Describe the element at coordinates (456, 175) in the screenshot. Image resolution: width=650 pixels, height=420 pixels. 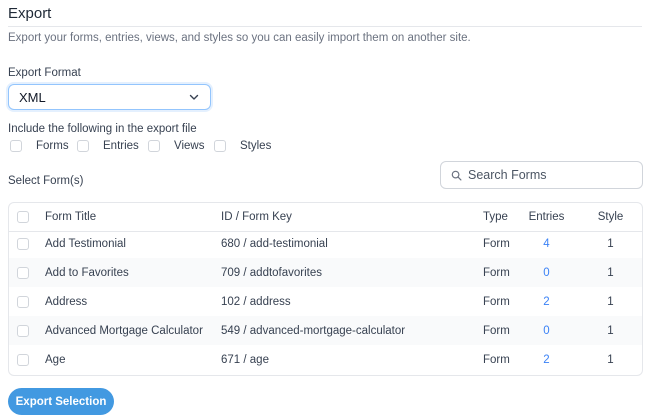
I see `search-icon` at that location.